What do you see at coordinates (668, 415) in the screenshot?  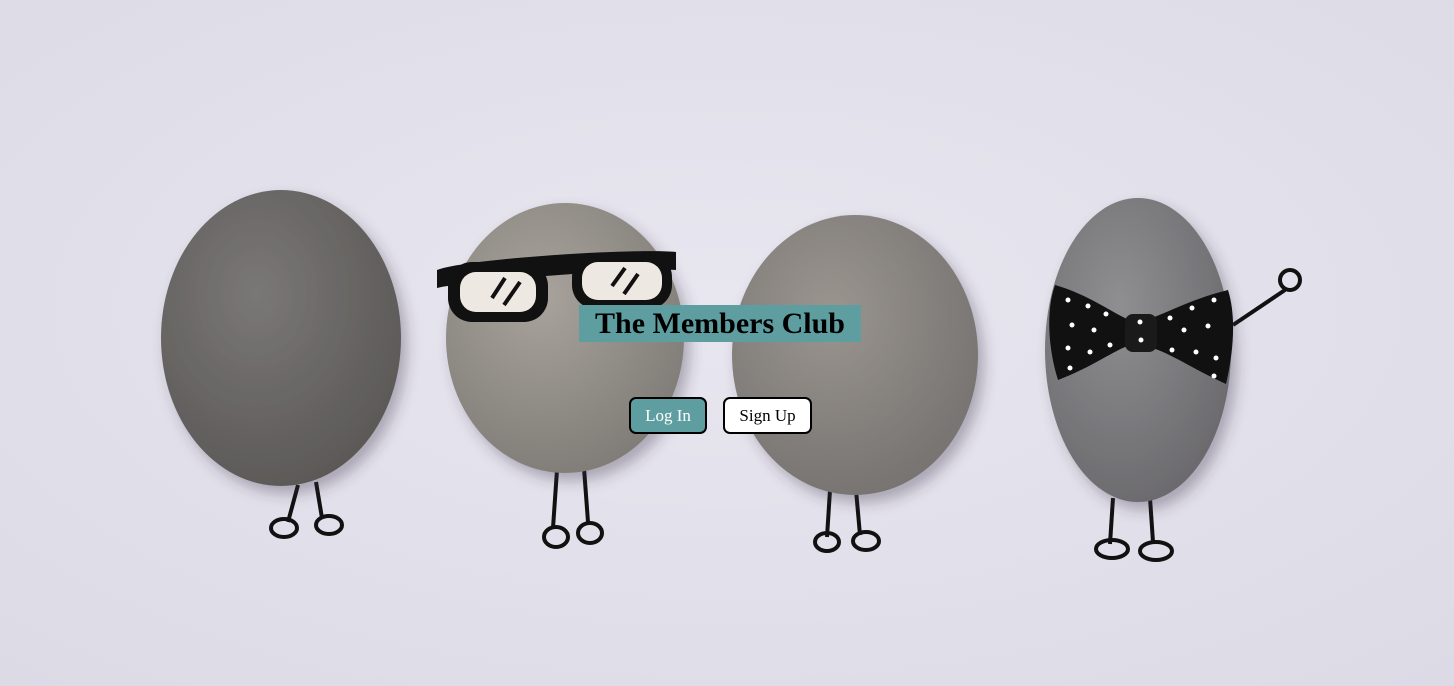 I see `login-button: Log In` at bounding box center [668, 415].